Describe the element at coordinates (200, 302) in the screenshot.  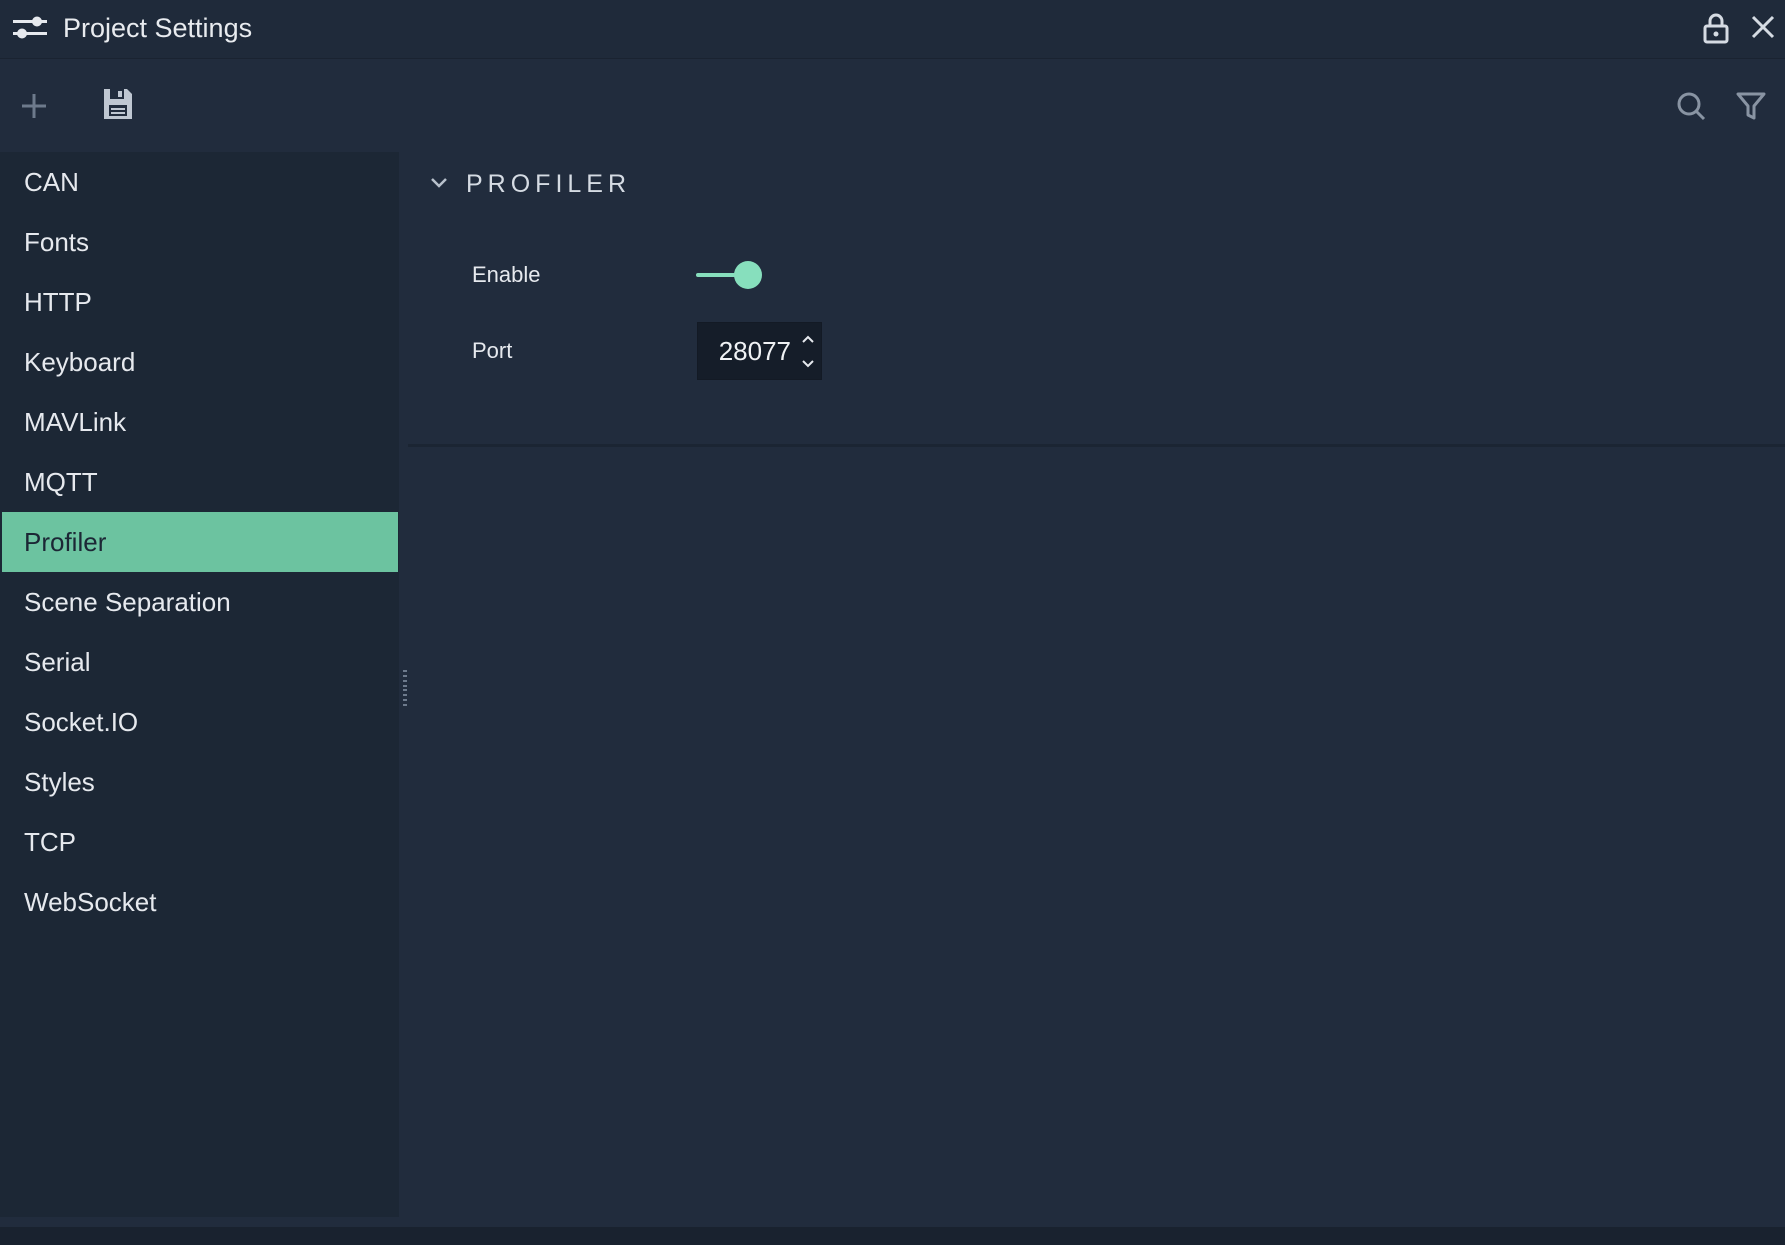
I see `sidebar-item-http: HTTP` at that location.